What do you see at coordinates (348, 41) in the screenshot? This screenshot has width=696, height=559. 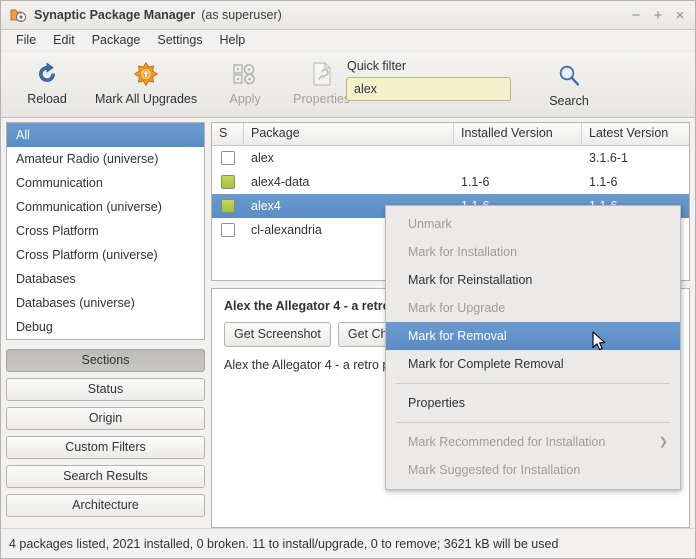 I see `menubar: File Edit Package Settings Help` at bounding box center [348, 41].